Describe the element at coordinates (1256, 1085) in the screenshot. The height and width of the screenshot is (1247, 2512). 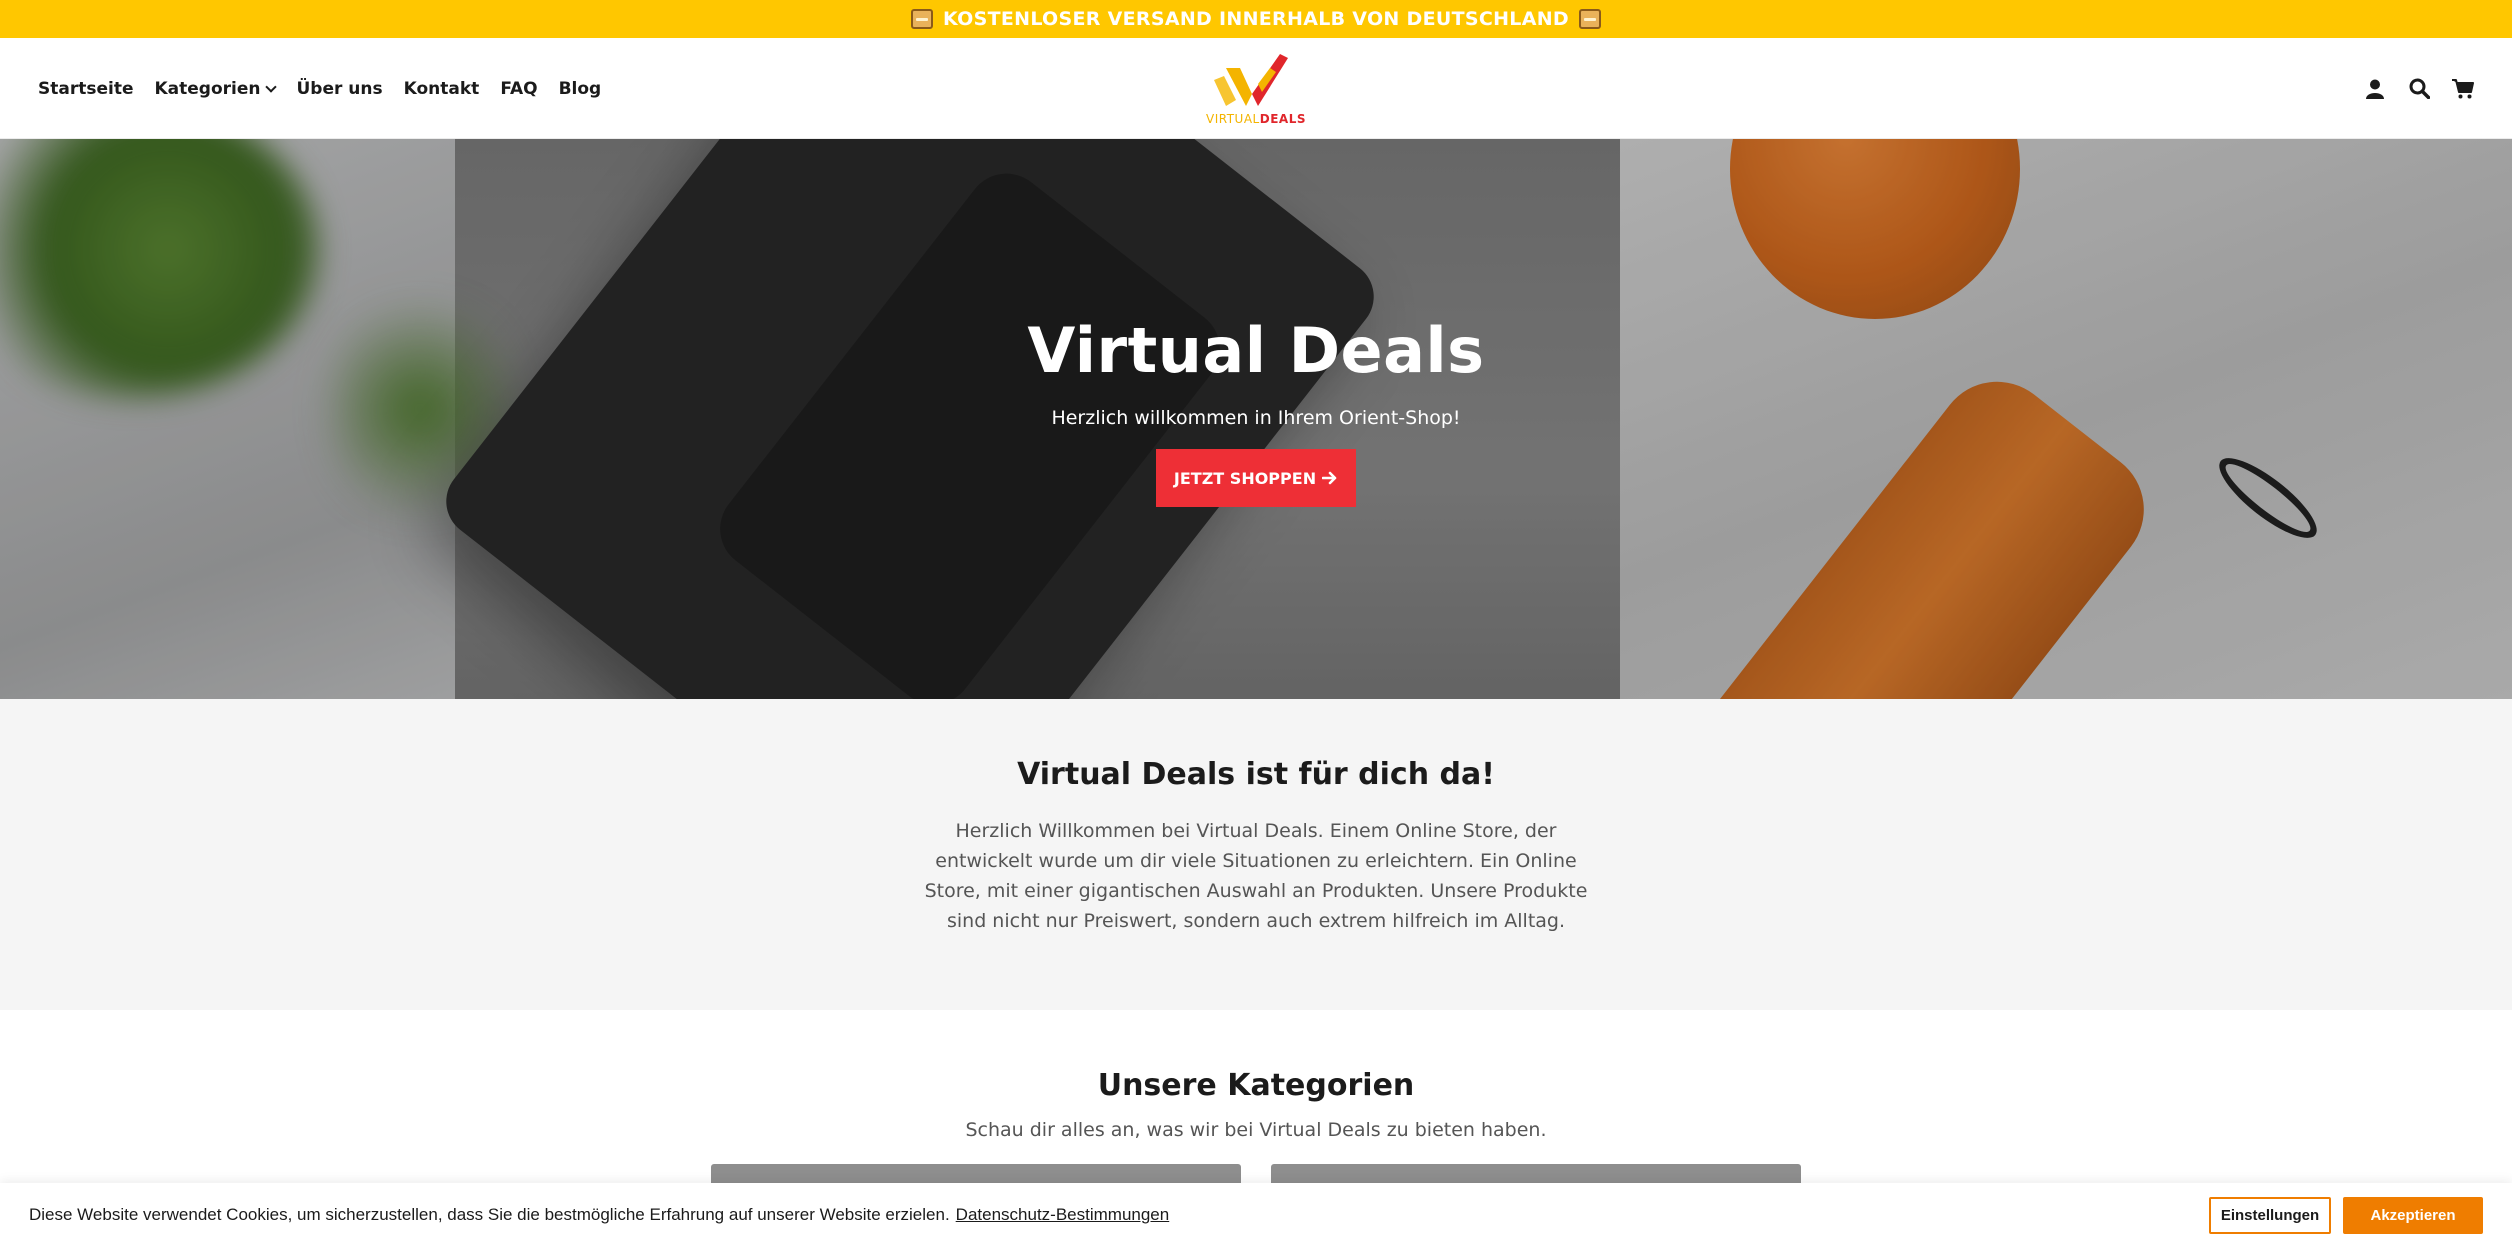
I see `categories-title: Unsere Kategorien` at that location.